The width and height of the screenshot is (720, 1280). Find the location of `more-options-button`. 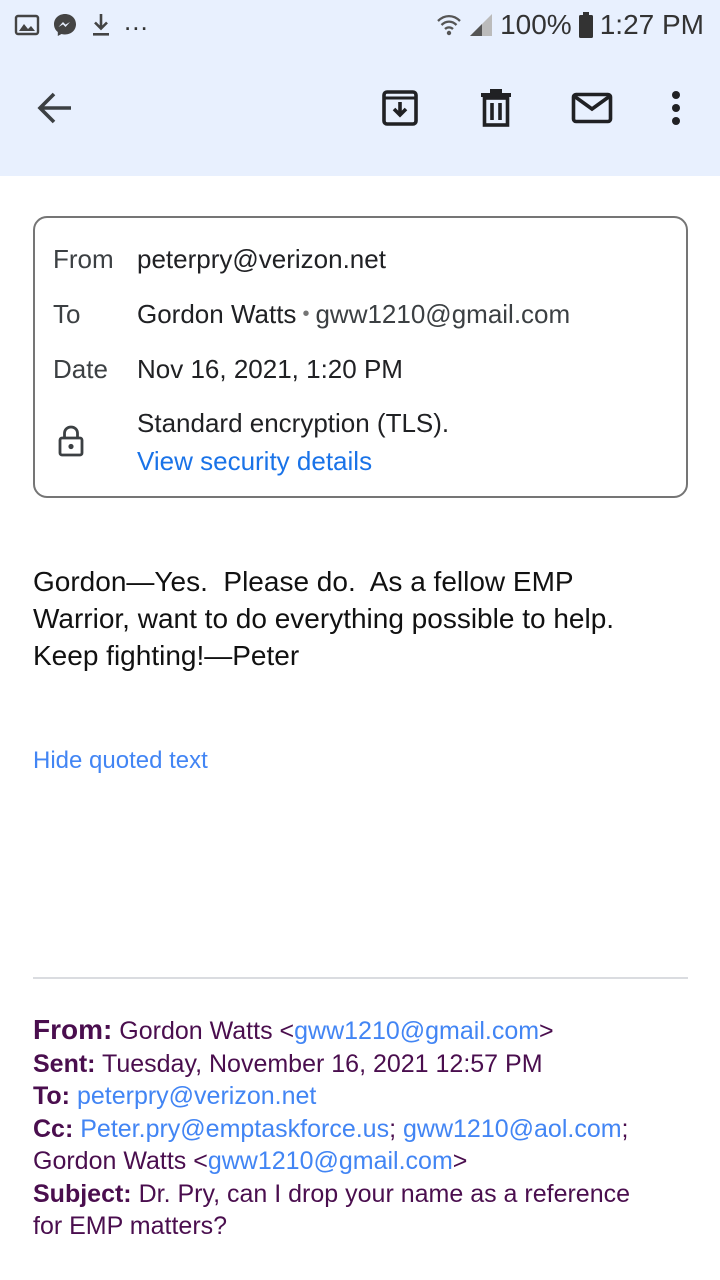

more-options-button is located at coordinates (676, 108).